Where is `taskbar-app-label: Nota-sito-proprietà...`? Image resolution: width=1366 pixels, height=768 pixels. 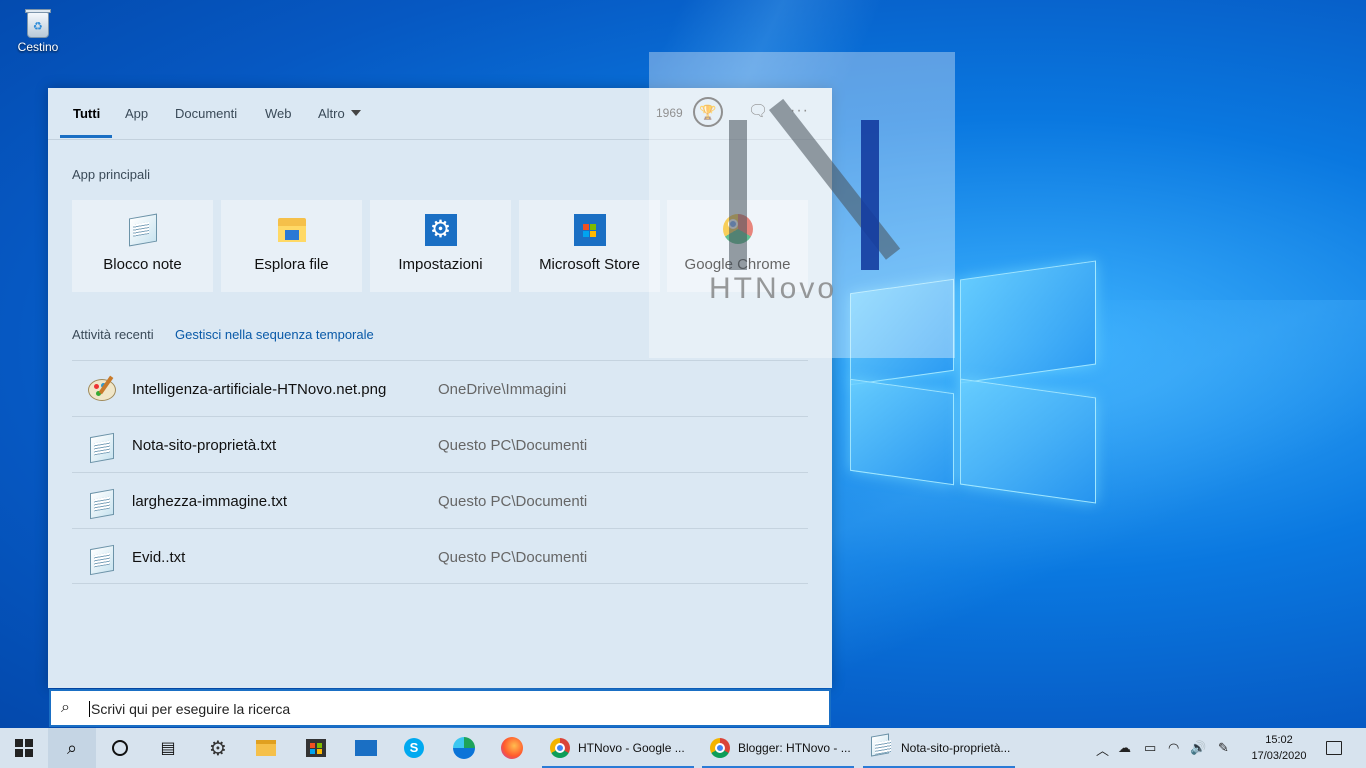 taskbar-app-label: Nota-sito-proprietà... is located at coordinates (956, 748).